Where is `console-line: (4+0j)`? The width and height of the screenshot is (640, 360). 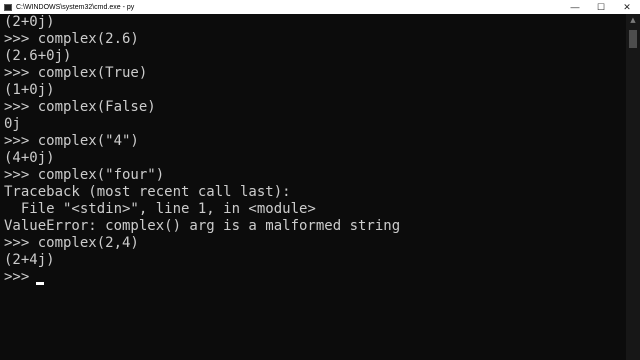 console-line: (4+0j) is located at coordinates (29, 158).